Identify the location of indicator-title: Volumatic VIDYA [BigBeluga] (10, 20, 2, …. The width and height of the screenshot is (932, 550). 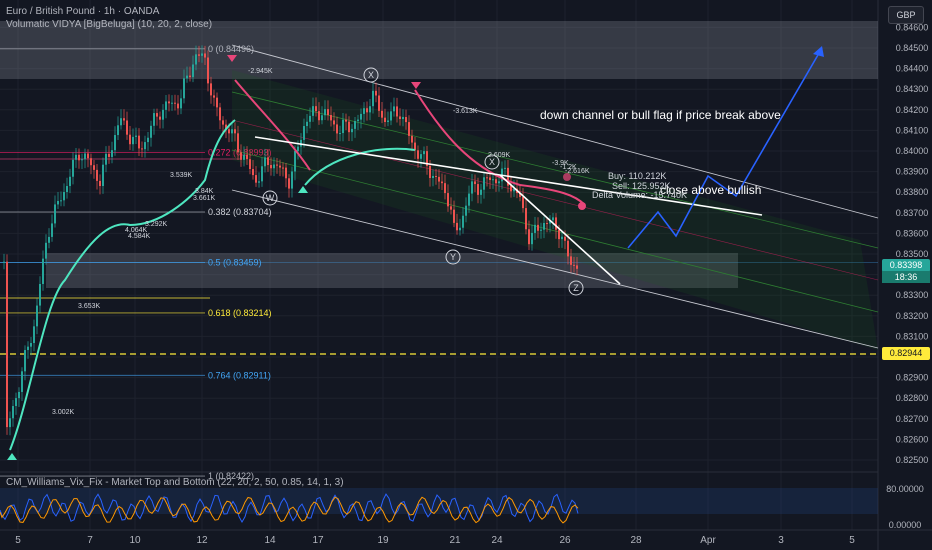
(109, 24).